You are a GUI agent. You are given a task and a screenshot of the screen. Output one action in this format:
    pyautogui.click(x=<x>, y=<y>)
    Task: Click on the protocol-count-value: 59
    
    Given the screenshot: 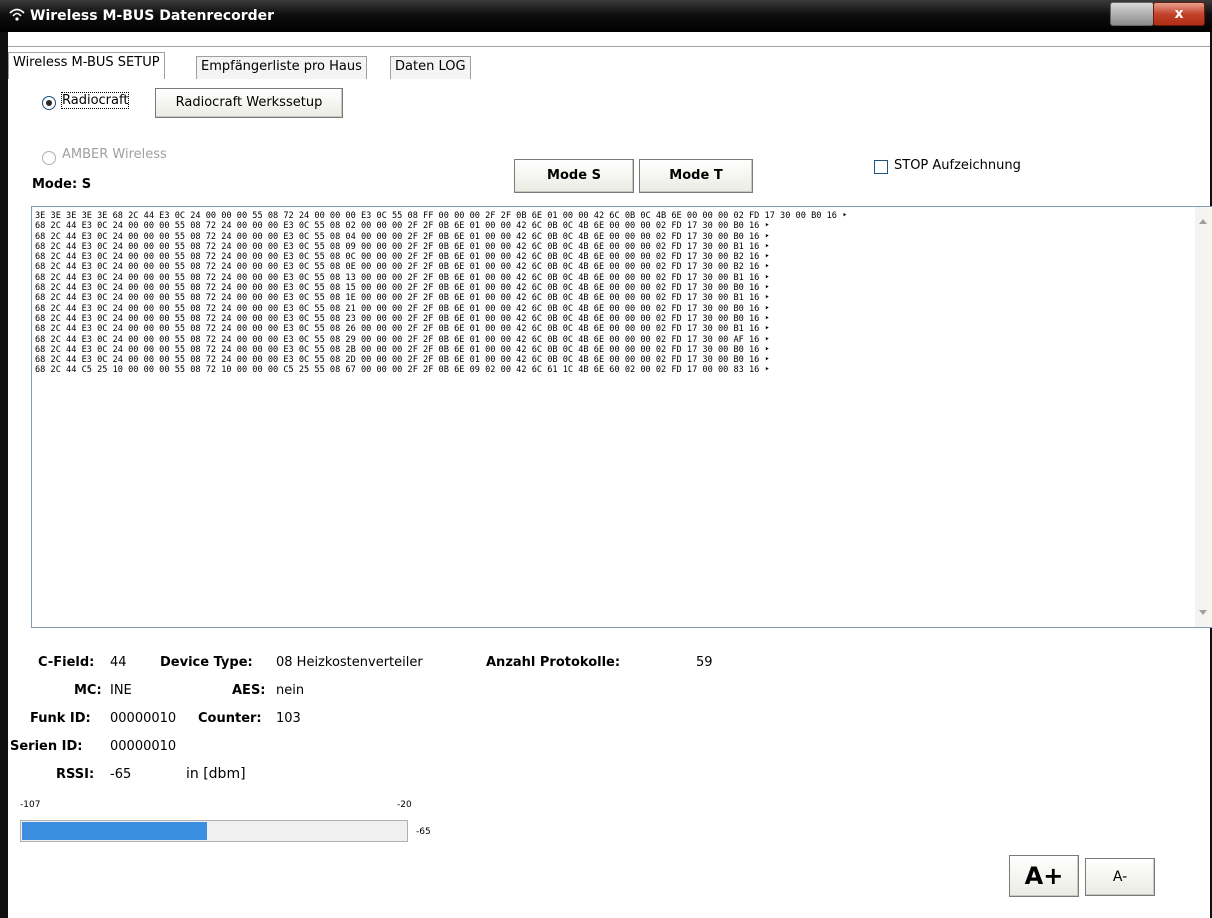 What is the action you would take?
    pyautogui.click(x=704, y=662)
    